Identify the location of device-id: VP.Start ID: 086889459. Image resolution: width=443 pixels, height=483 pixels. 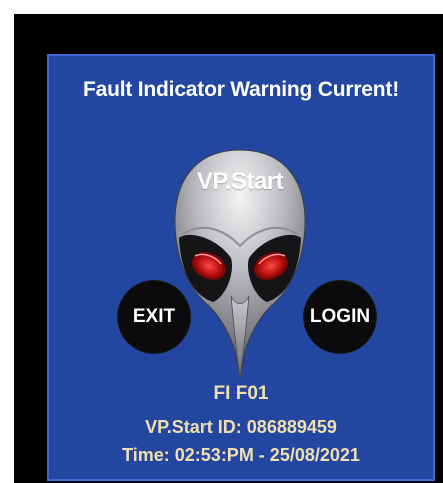
(241, 427).